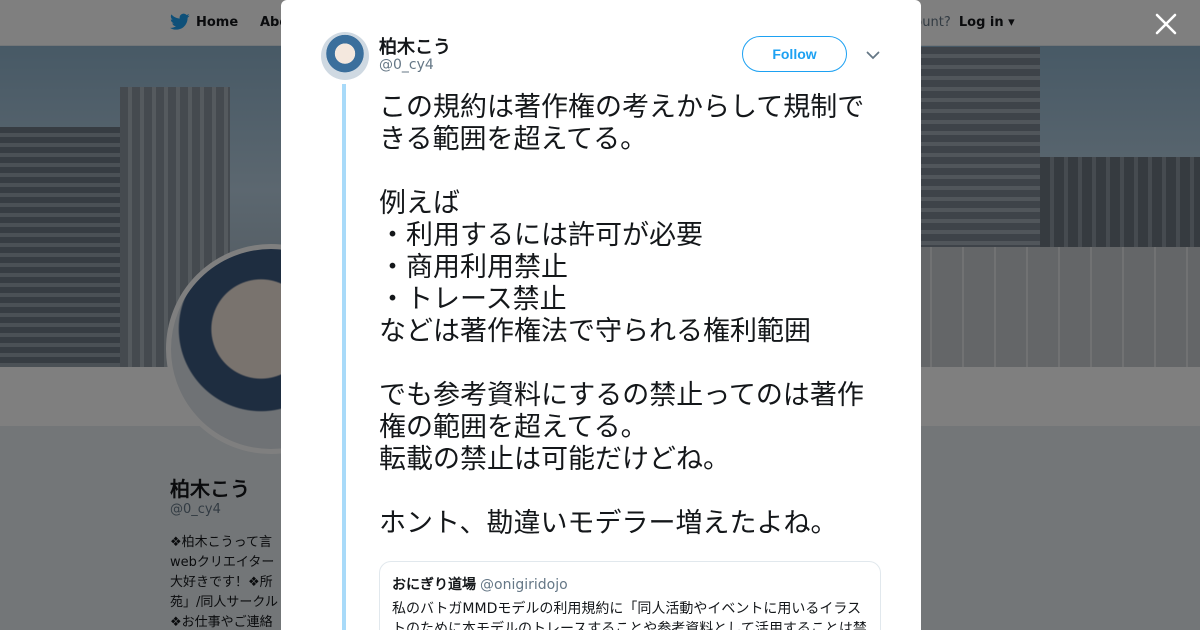 This screenshot has width=1200, height=630. What do you see at coordinates (524, 585) in the screenshot?
I see `quoted-author-handle: @onigiridojo` at bounding box center [524, 585].